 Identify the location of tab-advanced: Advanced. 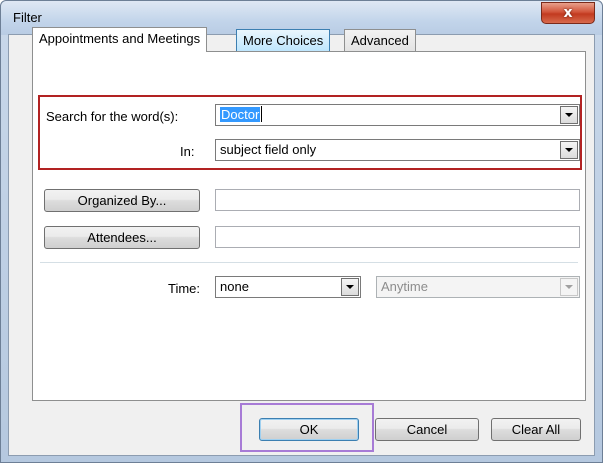
(380, 40).